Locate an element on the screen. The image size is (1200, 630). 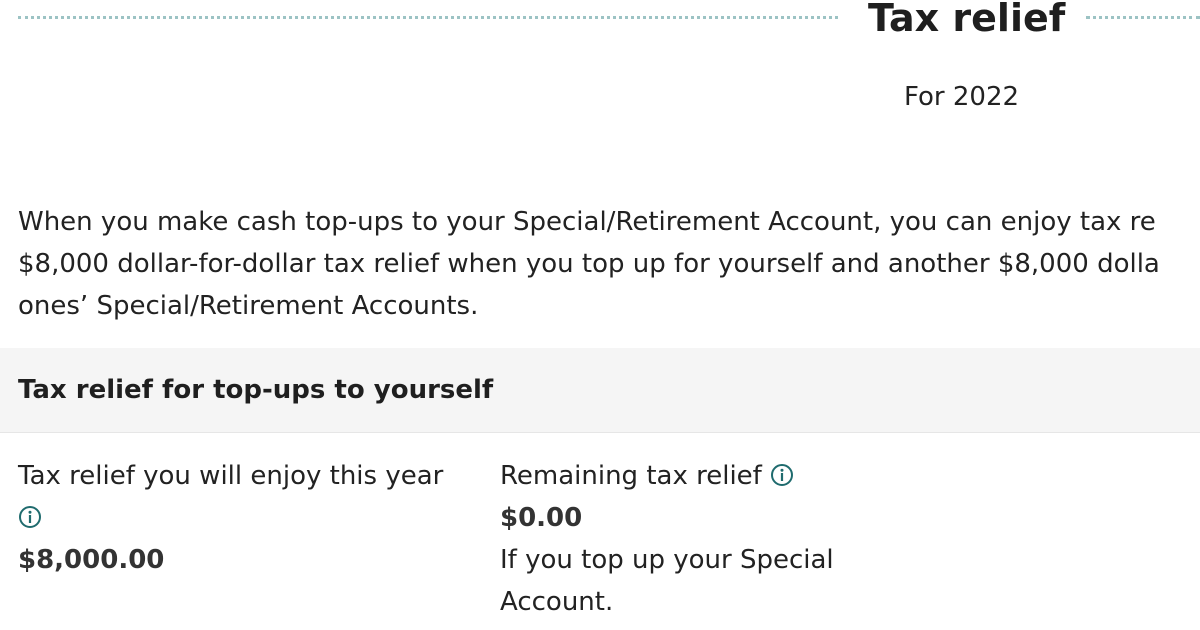
remaining-tax-relief-label: Remaining tax relief is located at coordinates (631, 476).